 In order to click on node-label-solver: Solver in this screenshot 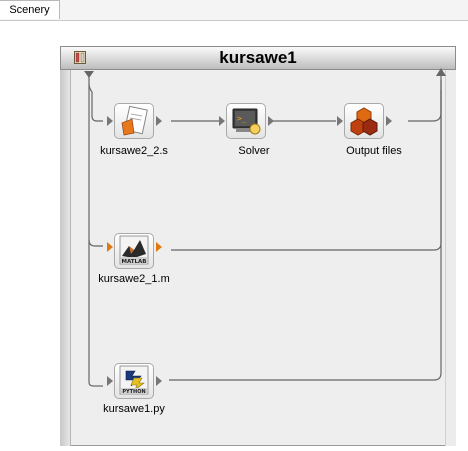, I will do `click(254, 151)`.